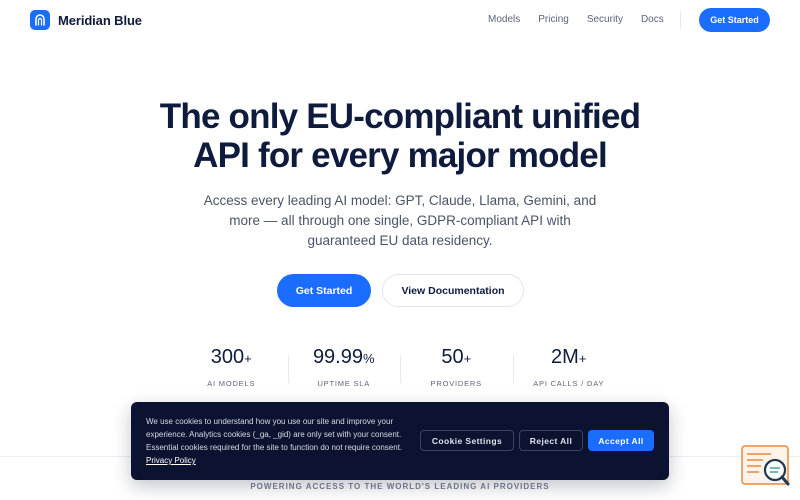 Image resolution: width=800 pixels, height=500 pixels. I want to click on main-nav: Models Pricing Security Docs, so click(576, 19).